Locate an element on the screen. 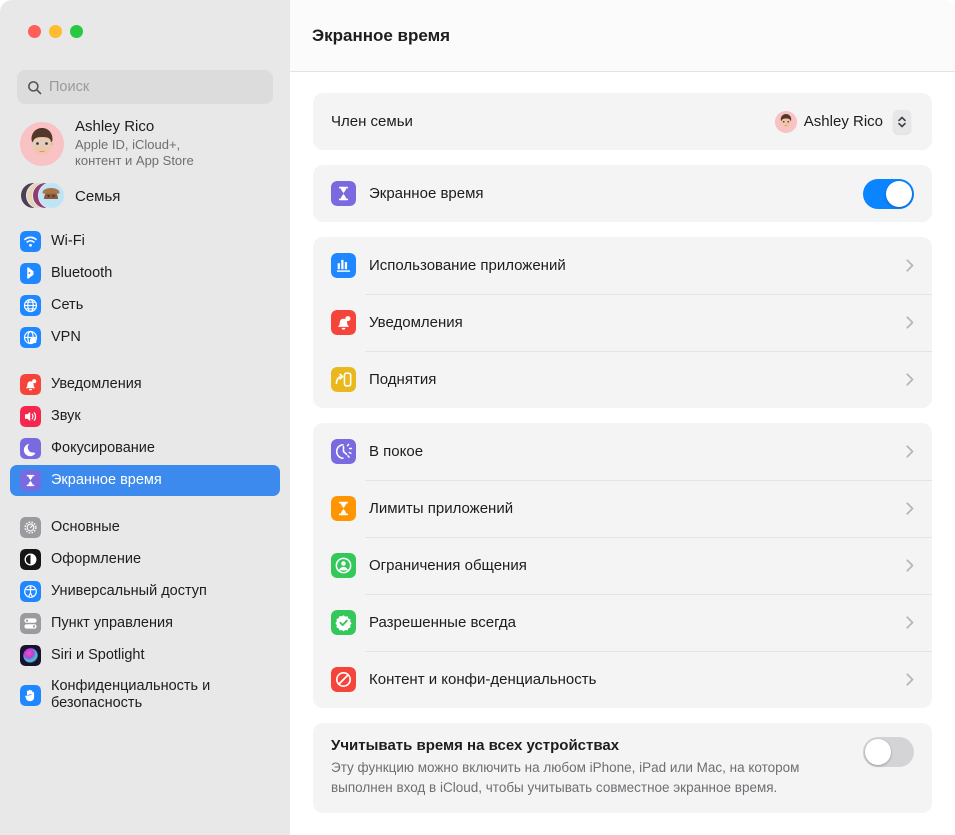  sidebar-item-bluetooth: Bluetooth is located at coordinates (145, 273).